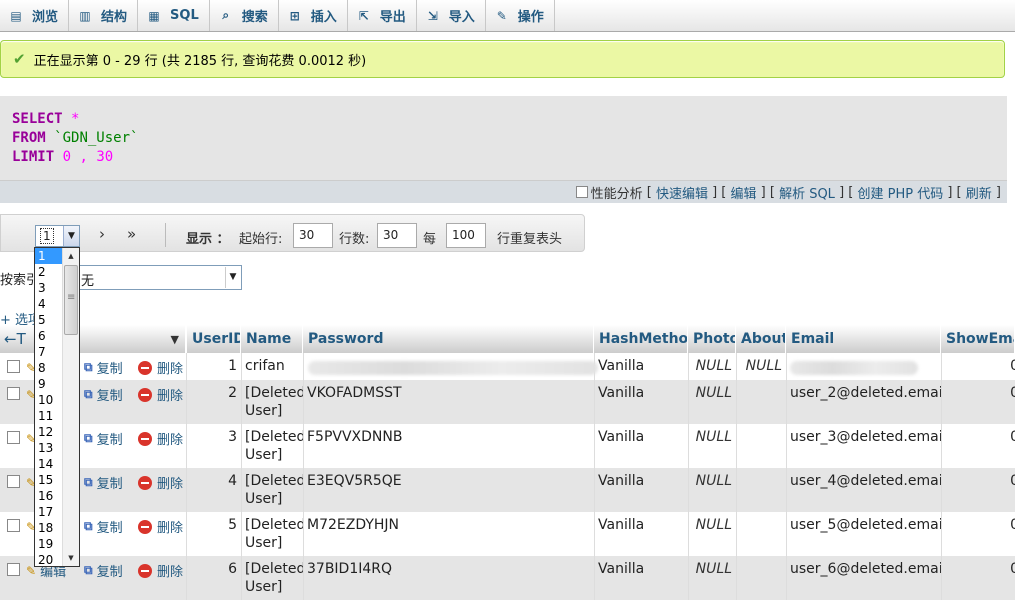 This screenshot has height=600, width=1015. Describe the element at coordinates (131, 234) in the screenshot. I see `last-page-button: »` at that location.